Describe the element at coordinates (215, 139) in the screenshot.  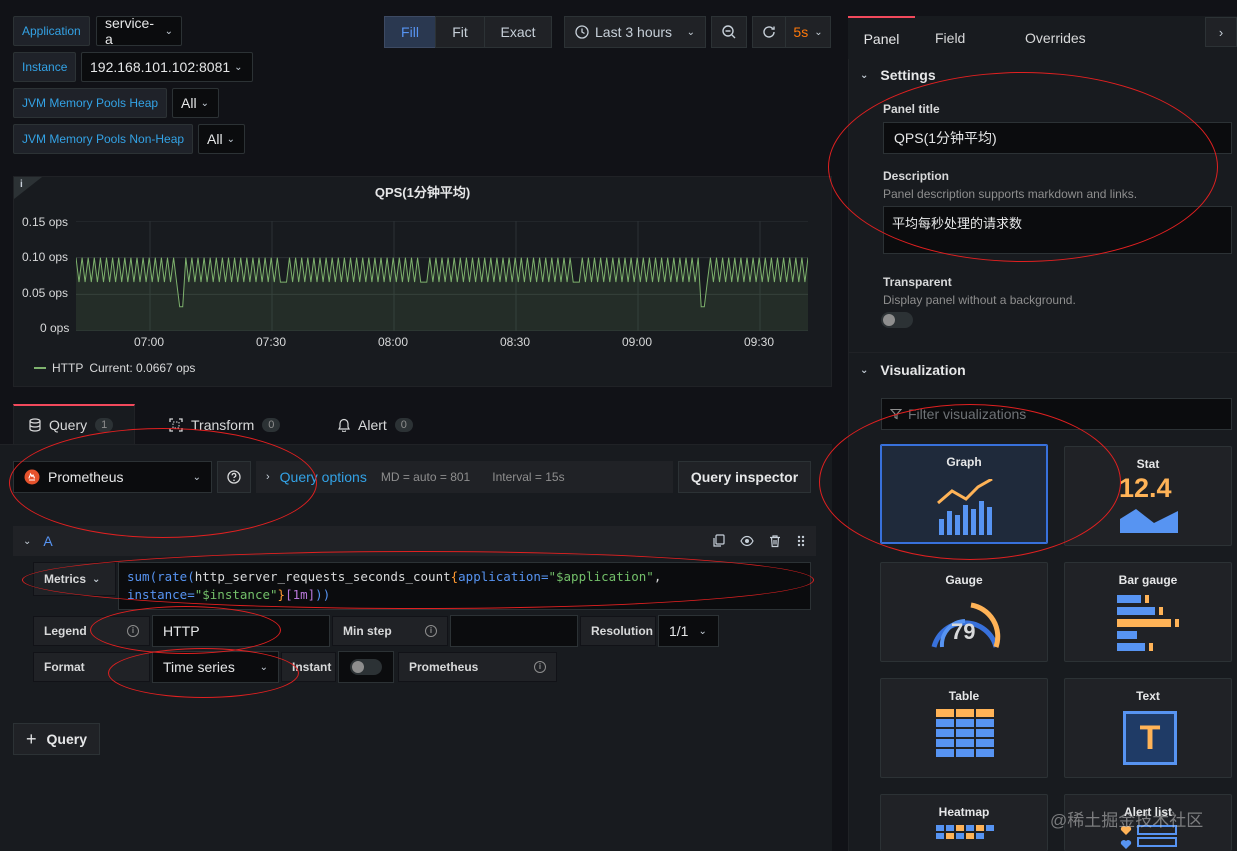
I see `var-value: All` at that location.